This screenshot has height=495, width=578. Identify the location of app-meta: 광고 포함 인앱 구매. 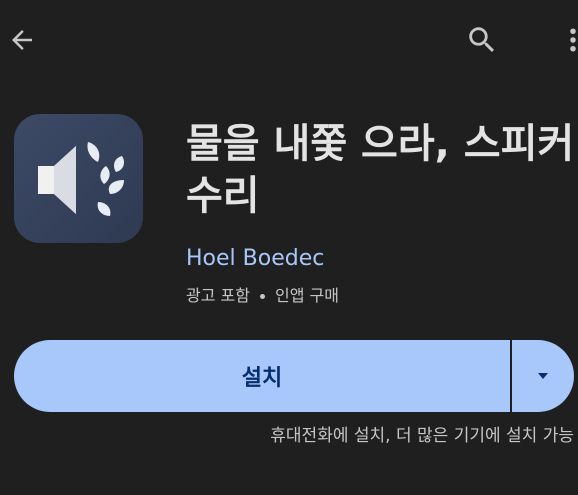
(262, 296).